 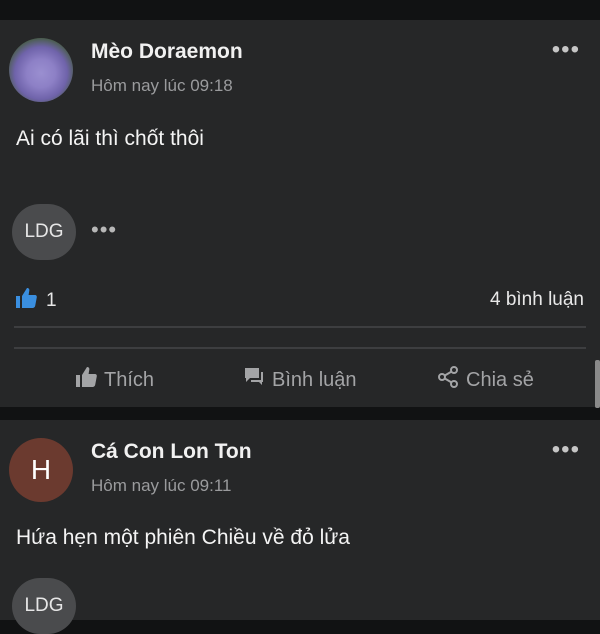 I want to click on author-name: Mèo Doraemon, so click(x=167, y=52).